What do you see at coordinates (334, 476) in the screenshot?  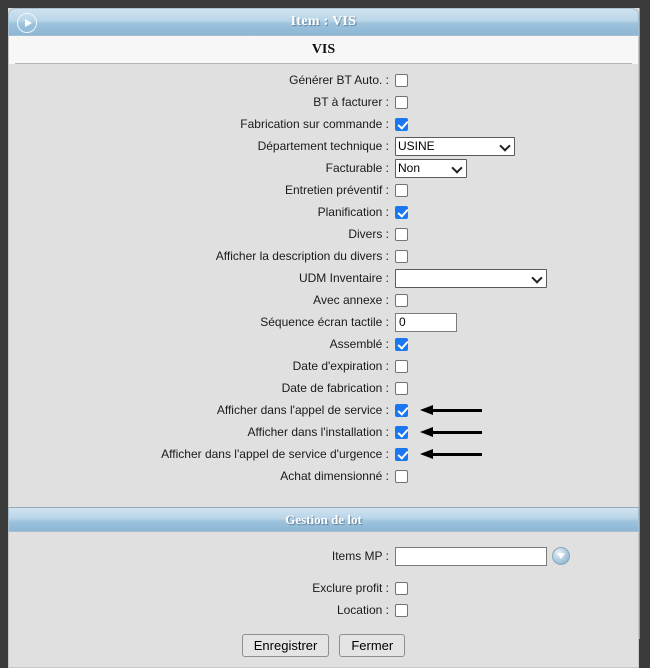 I see `achat-dimensionne-label: Achat dimensionné :` at bounding box center [334, 476].